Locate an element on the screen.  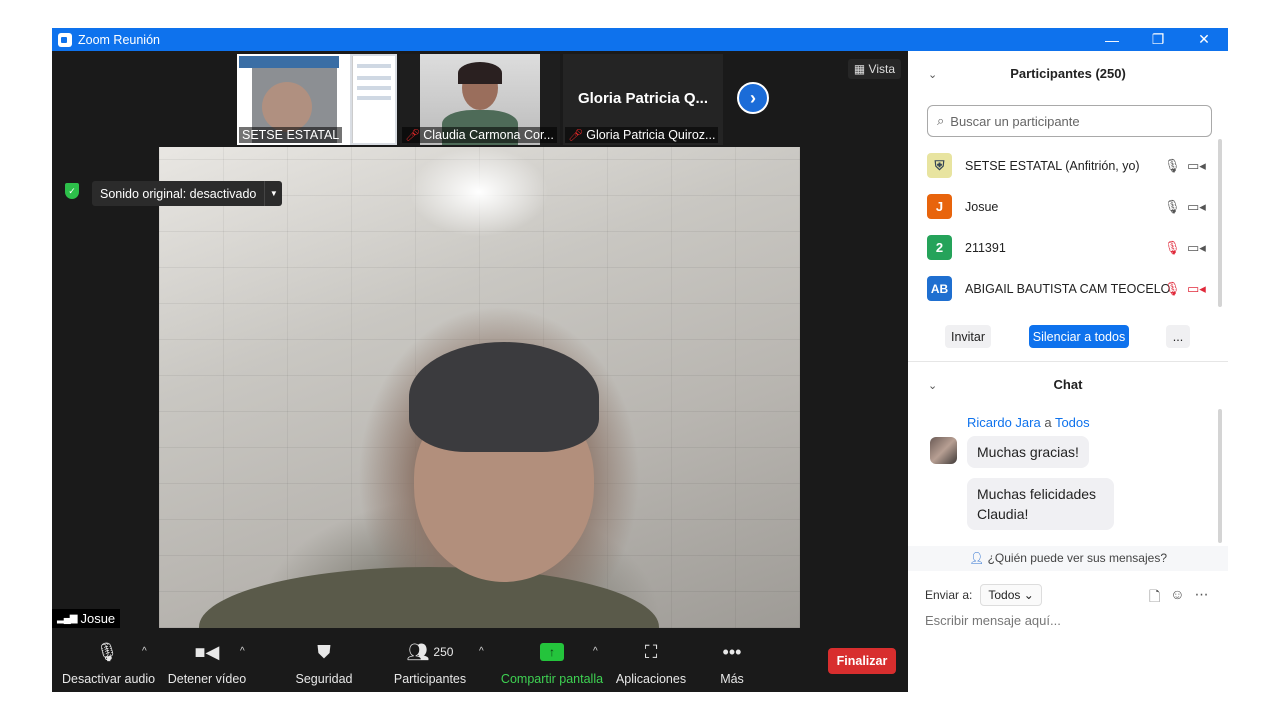
chat-sender-line: Ricardo Jara a Todos is located at coordinates (1028, 422).